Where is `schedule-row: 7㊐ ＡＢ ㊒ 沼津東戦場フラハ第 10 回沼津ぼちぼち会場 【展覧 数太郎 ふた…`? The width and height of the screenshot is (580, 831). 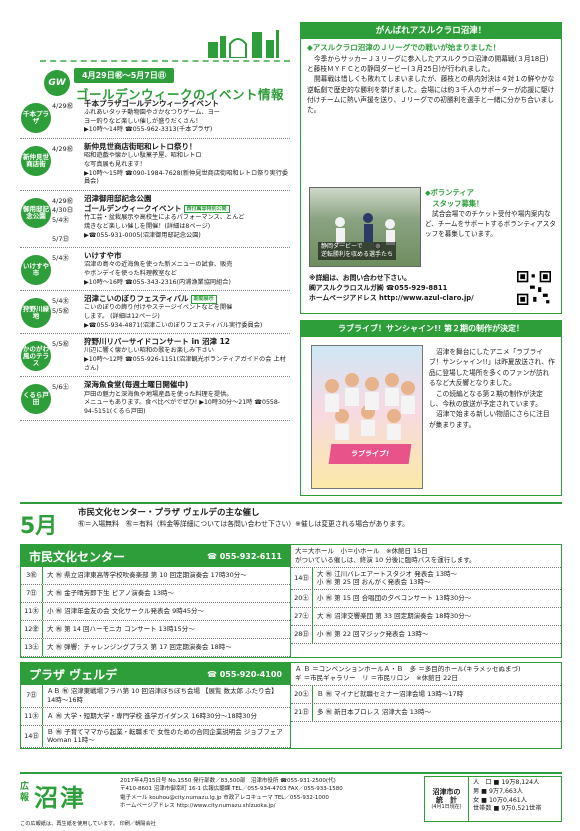
schedule-row: 7㊐ ＡＢ ㊒ 沼津東戦場フラハ第 10 回沼津ぼちぼち会場 【展覧 数太郎 ふた… is located at coordinates (155, 696).